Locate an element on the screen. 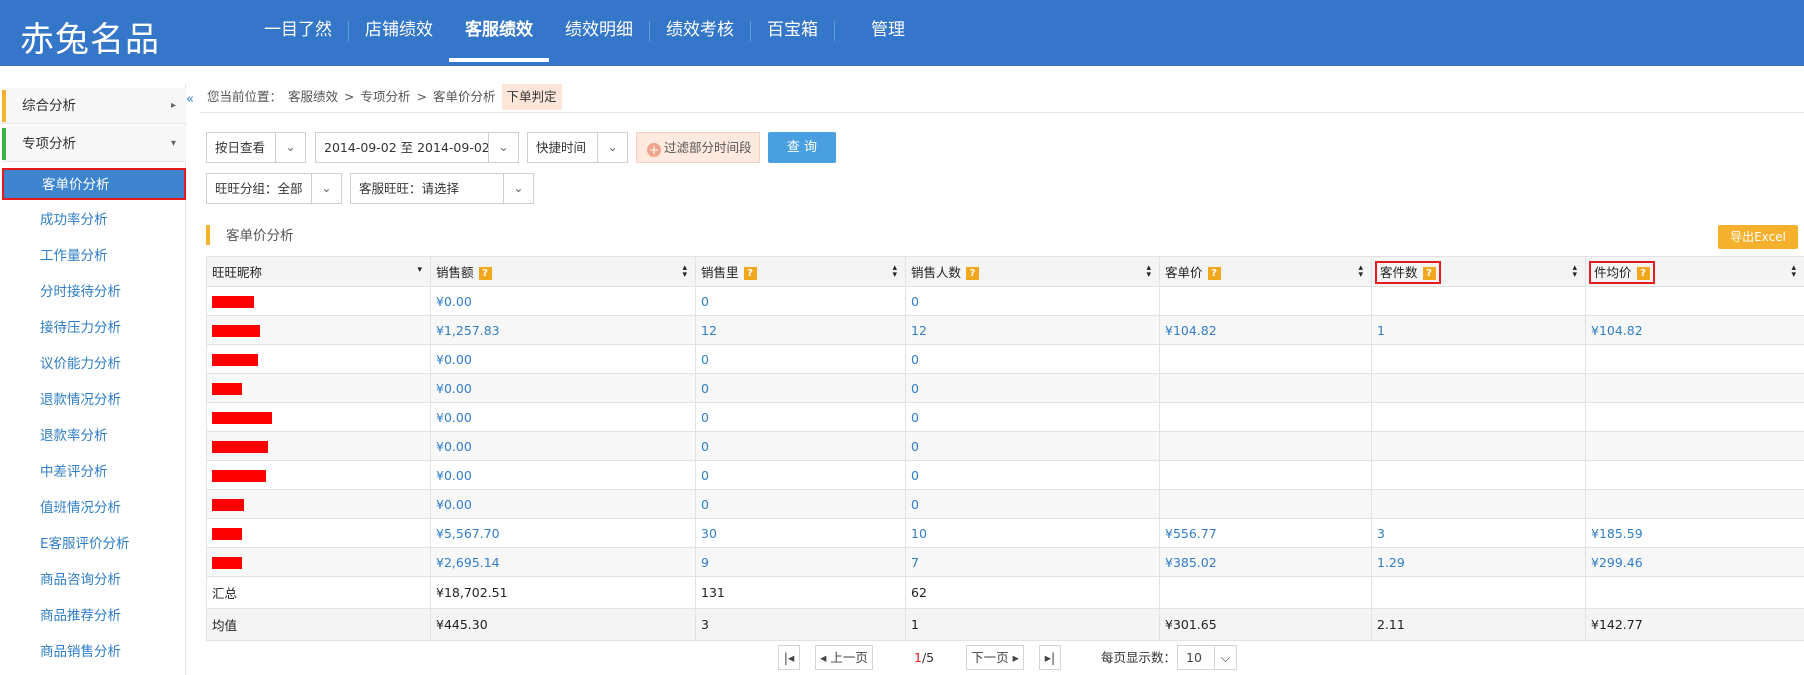  view-mode-select: 按日查看 ⌄ is located at coordinates (256, 147).